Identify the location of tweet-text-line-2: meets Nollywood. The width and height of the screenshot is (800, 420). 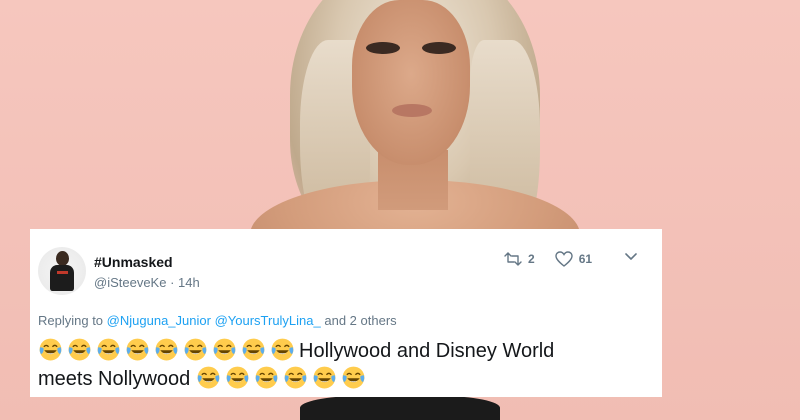
(338, 379).